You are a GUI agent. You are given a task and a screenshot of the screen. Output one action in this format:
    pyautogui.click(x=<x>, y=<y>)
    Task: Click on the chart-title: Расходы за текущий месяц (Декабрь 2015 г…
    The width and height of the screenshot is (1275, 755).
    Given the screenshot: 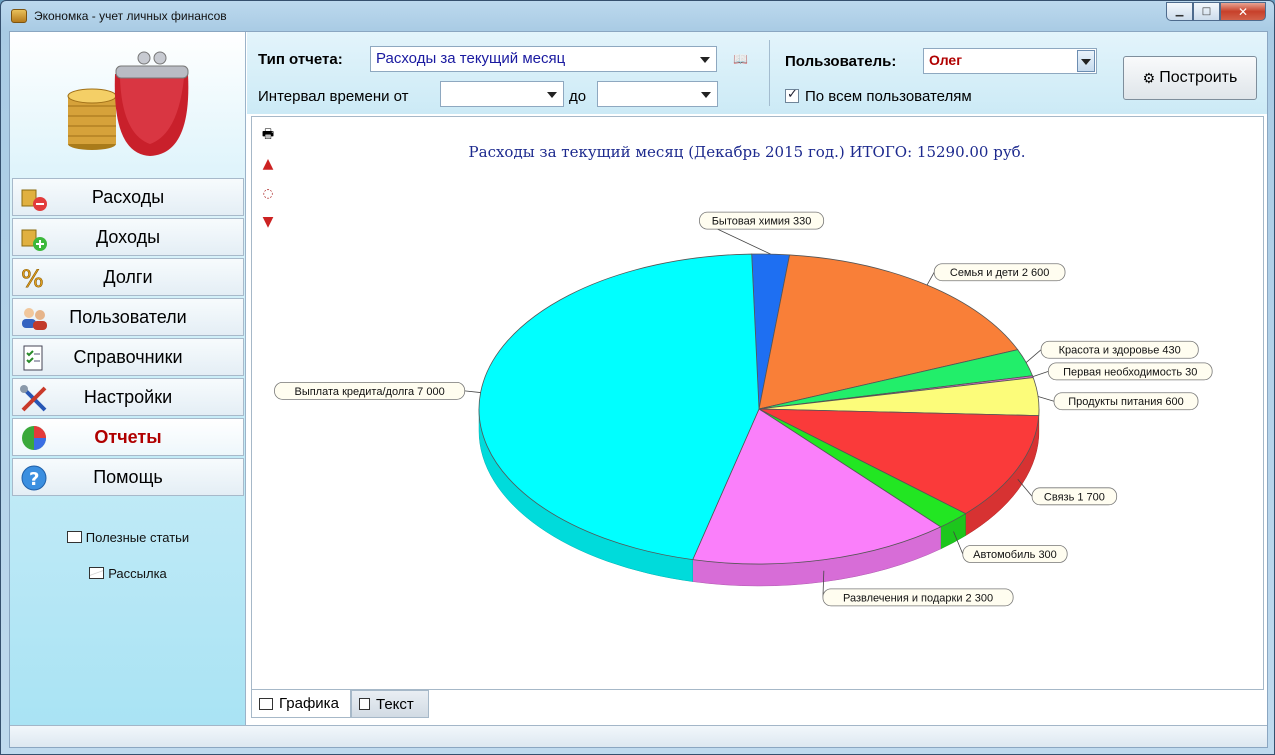 What is the action you would take?
    pyautogui.click(x=747, y=152)
    